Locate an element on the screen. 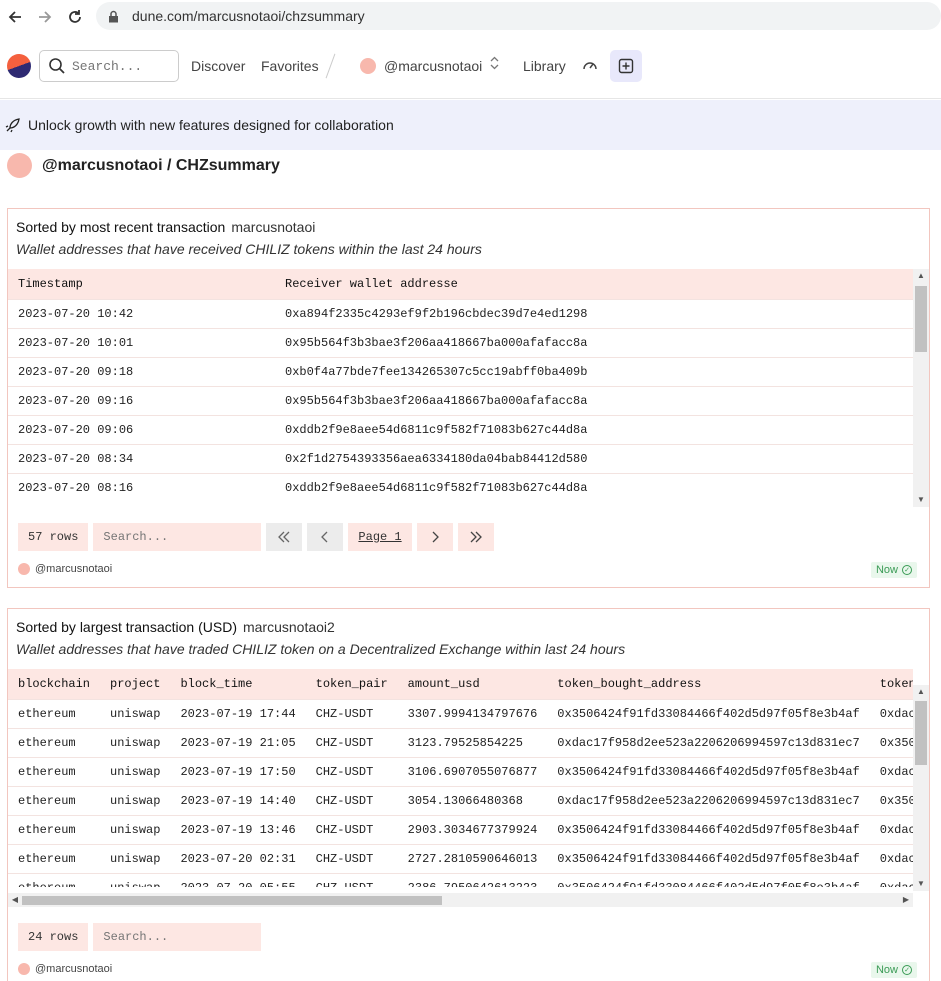  chevron-right-icon is located at coordinates (435, 537).